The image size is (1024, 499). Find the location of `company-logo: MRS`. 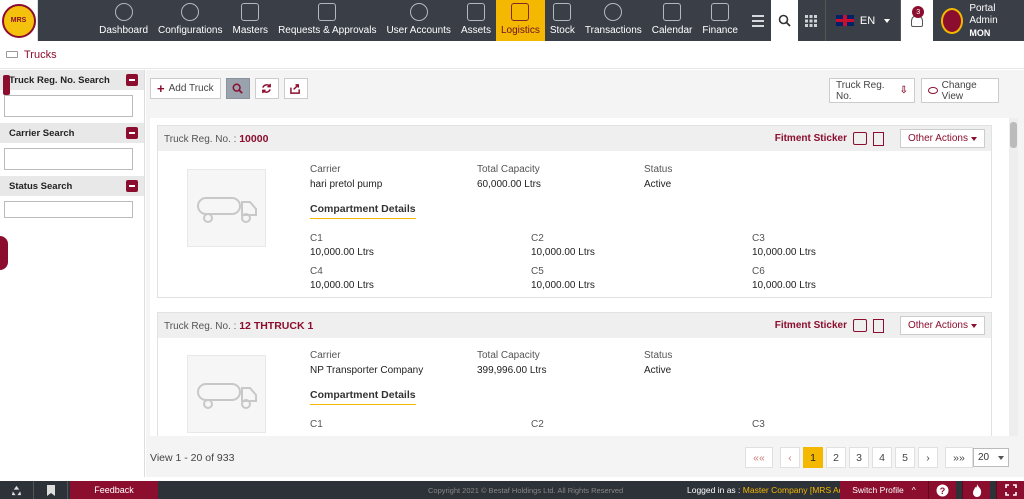

company-logo: MRS is located at coordinates (19, 20).